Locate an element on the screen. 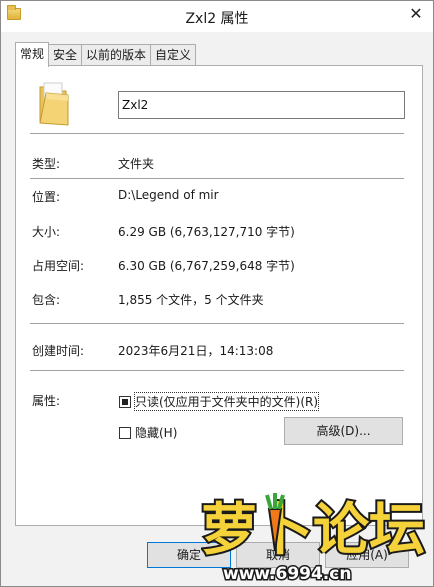 The width and height of the screenshot is (434, 587). tab-strip: 常规 安全 以前的版本 自定义 is located at coordinates (106, 54).